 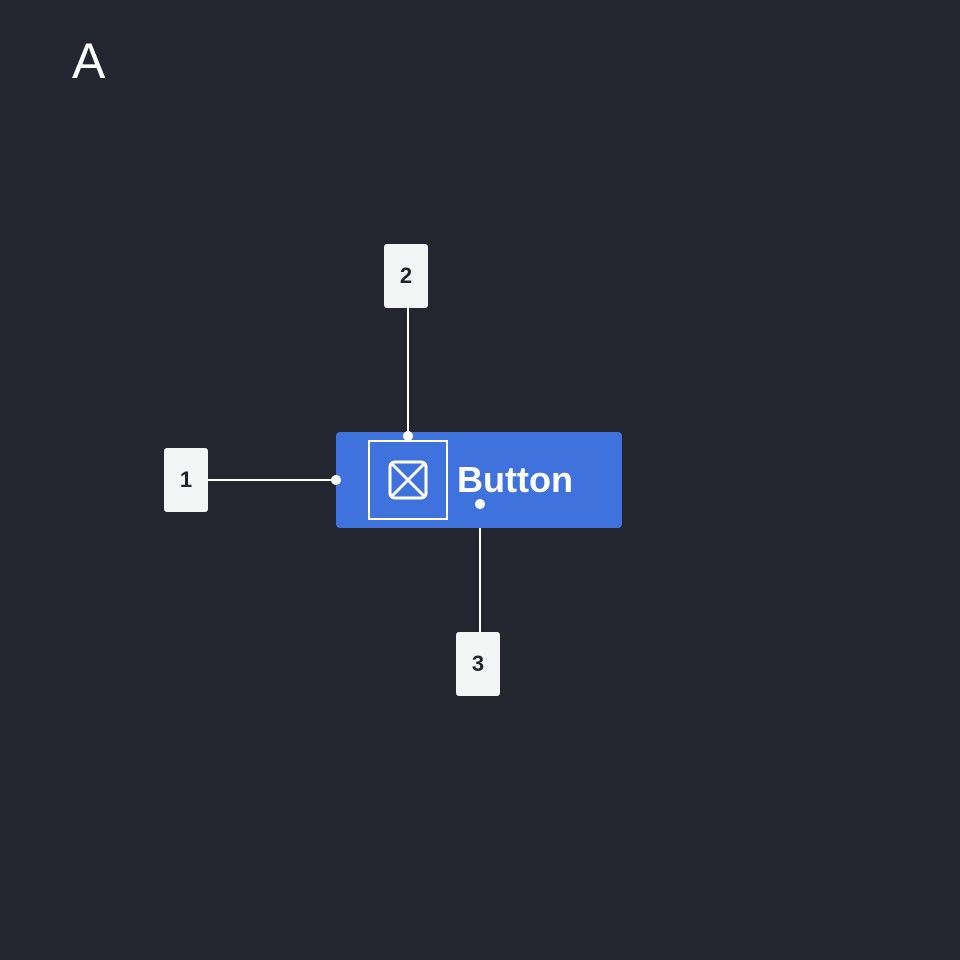 I want to click on callout-number-3: 3, so click(x=478, y=663).